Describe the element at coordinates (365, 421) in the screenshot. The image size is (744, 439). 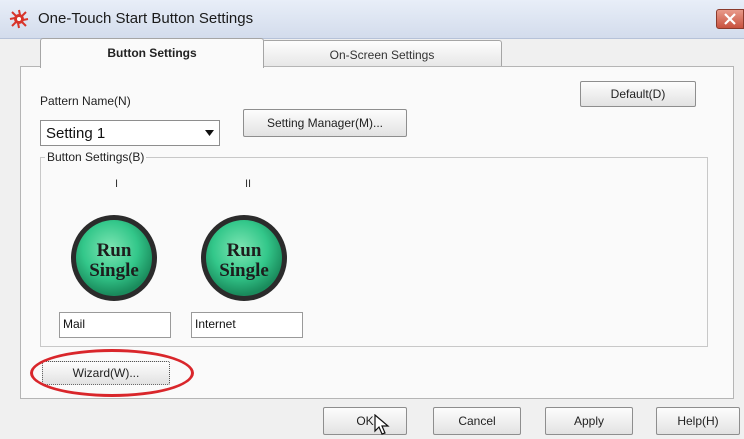
I see `ok-button: OK` at that location.